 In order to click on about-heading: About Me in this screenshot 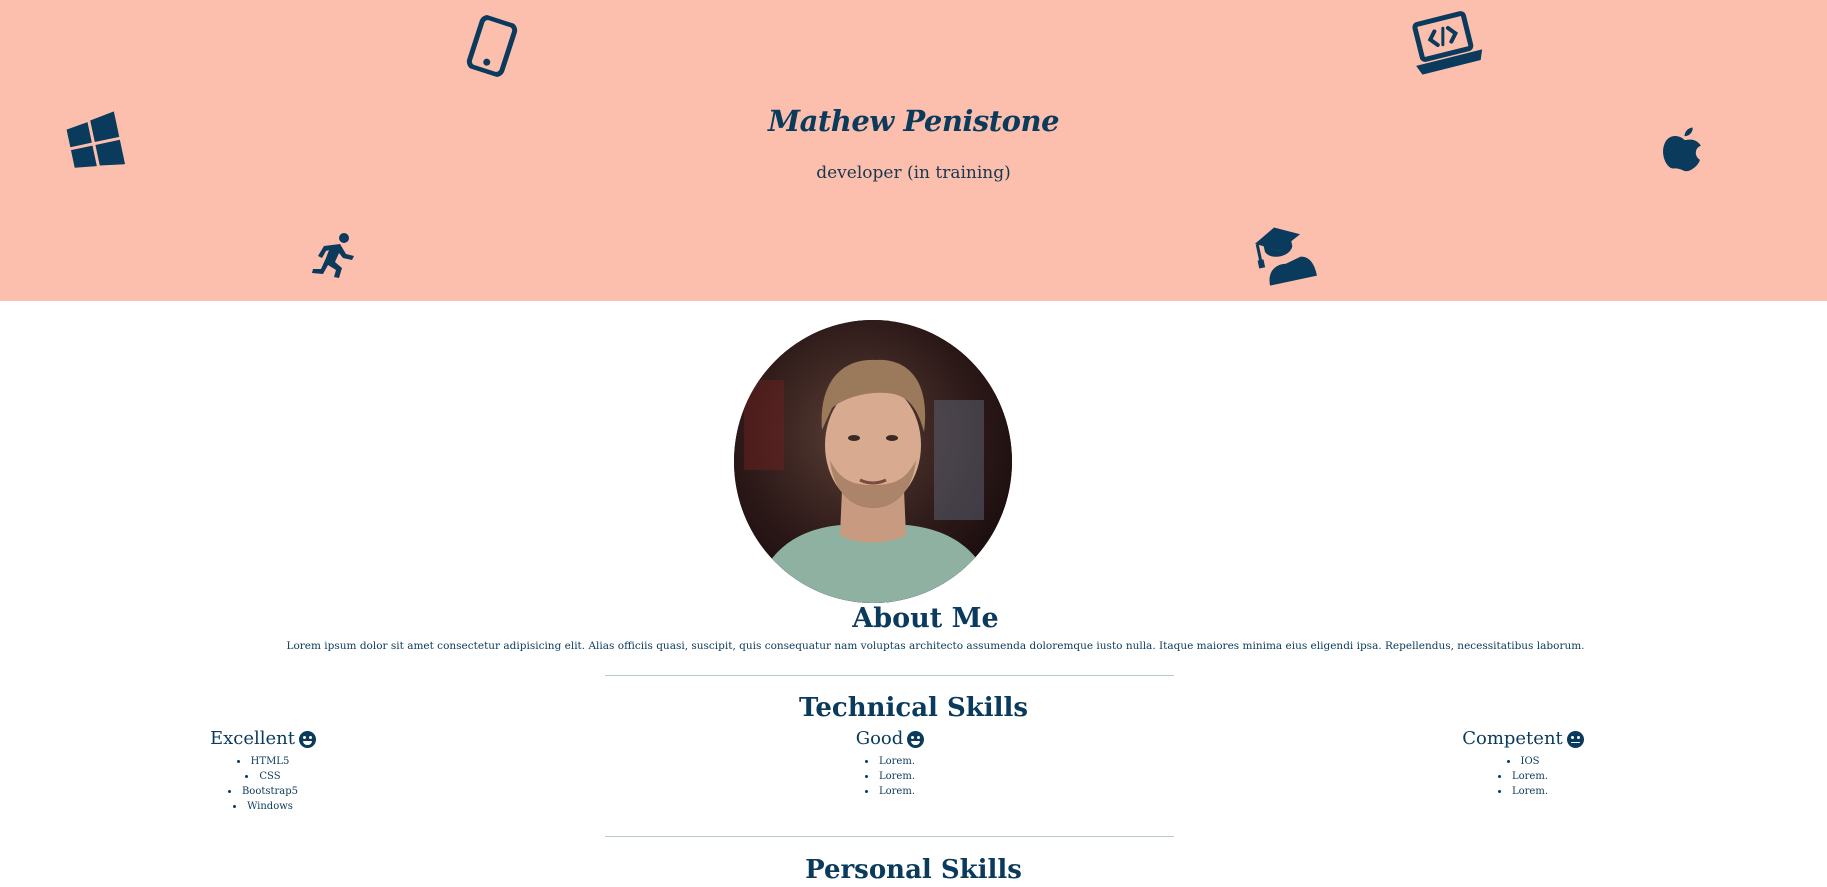, I will do `click(925, 618)`.